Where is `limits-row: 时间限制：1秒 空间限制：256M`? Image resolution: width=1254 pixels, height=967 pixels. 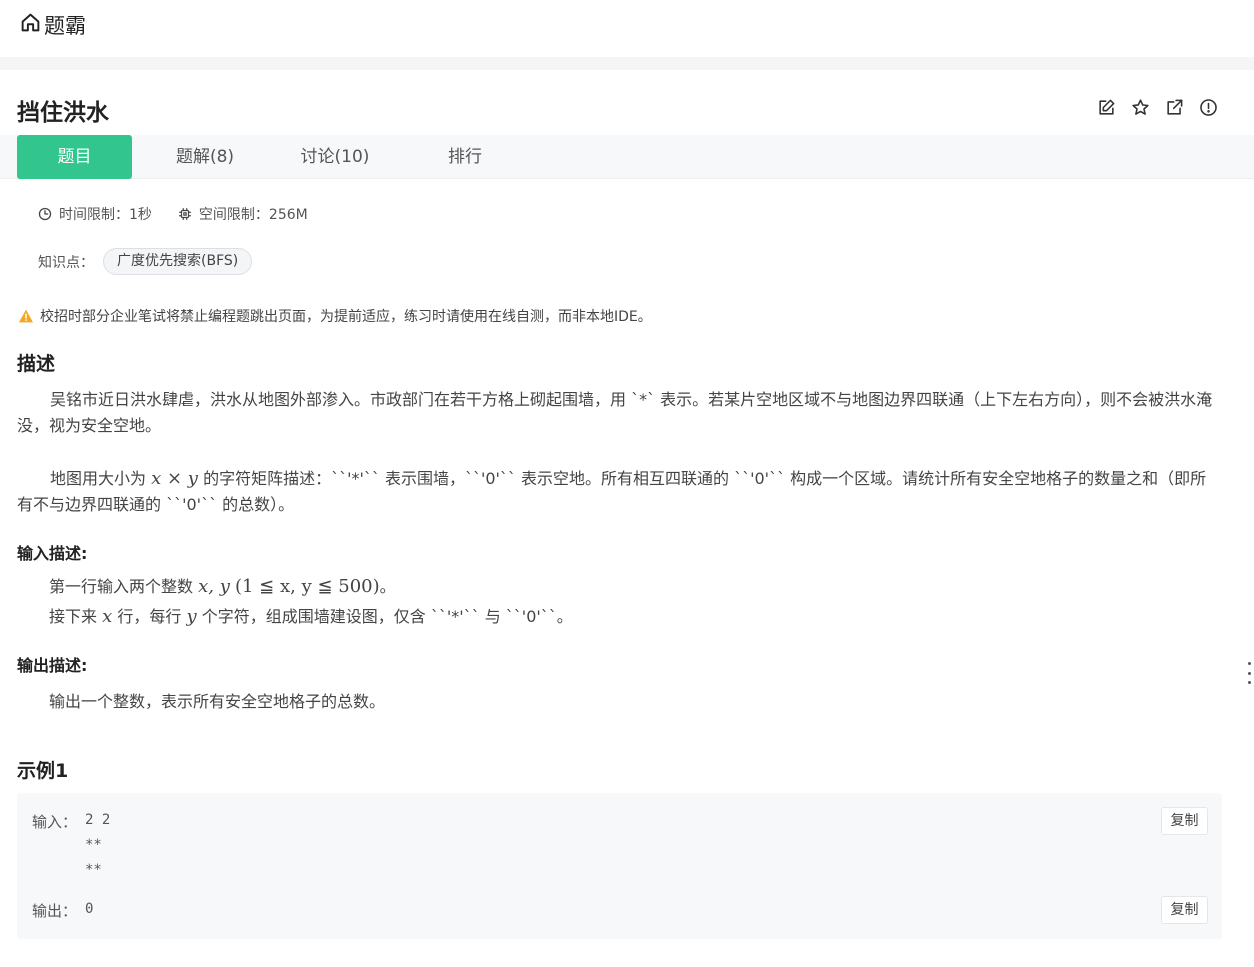 limits-row: 时间限制：1秒 空间限制：256M is located at coordinates (186, 214).